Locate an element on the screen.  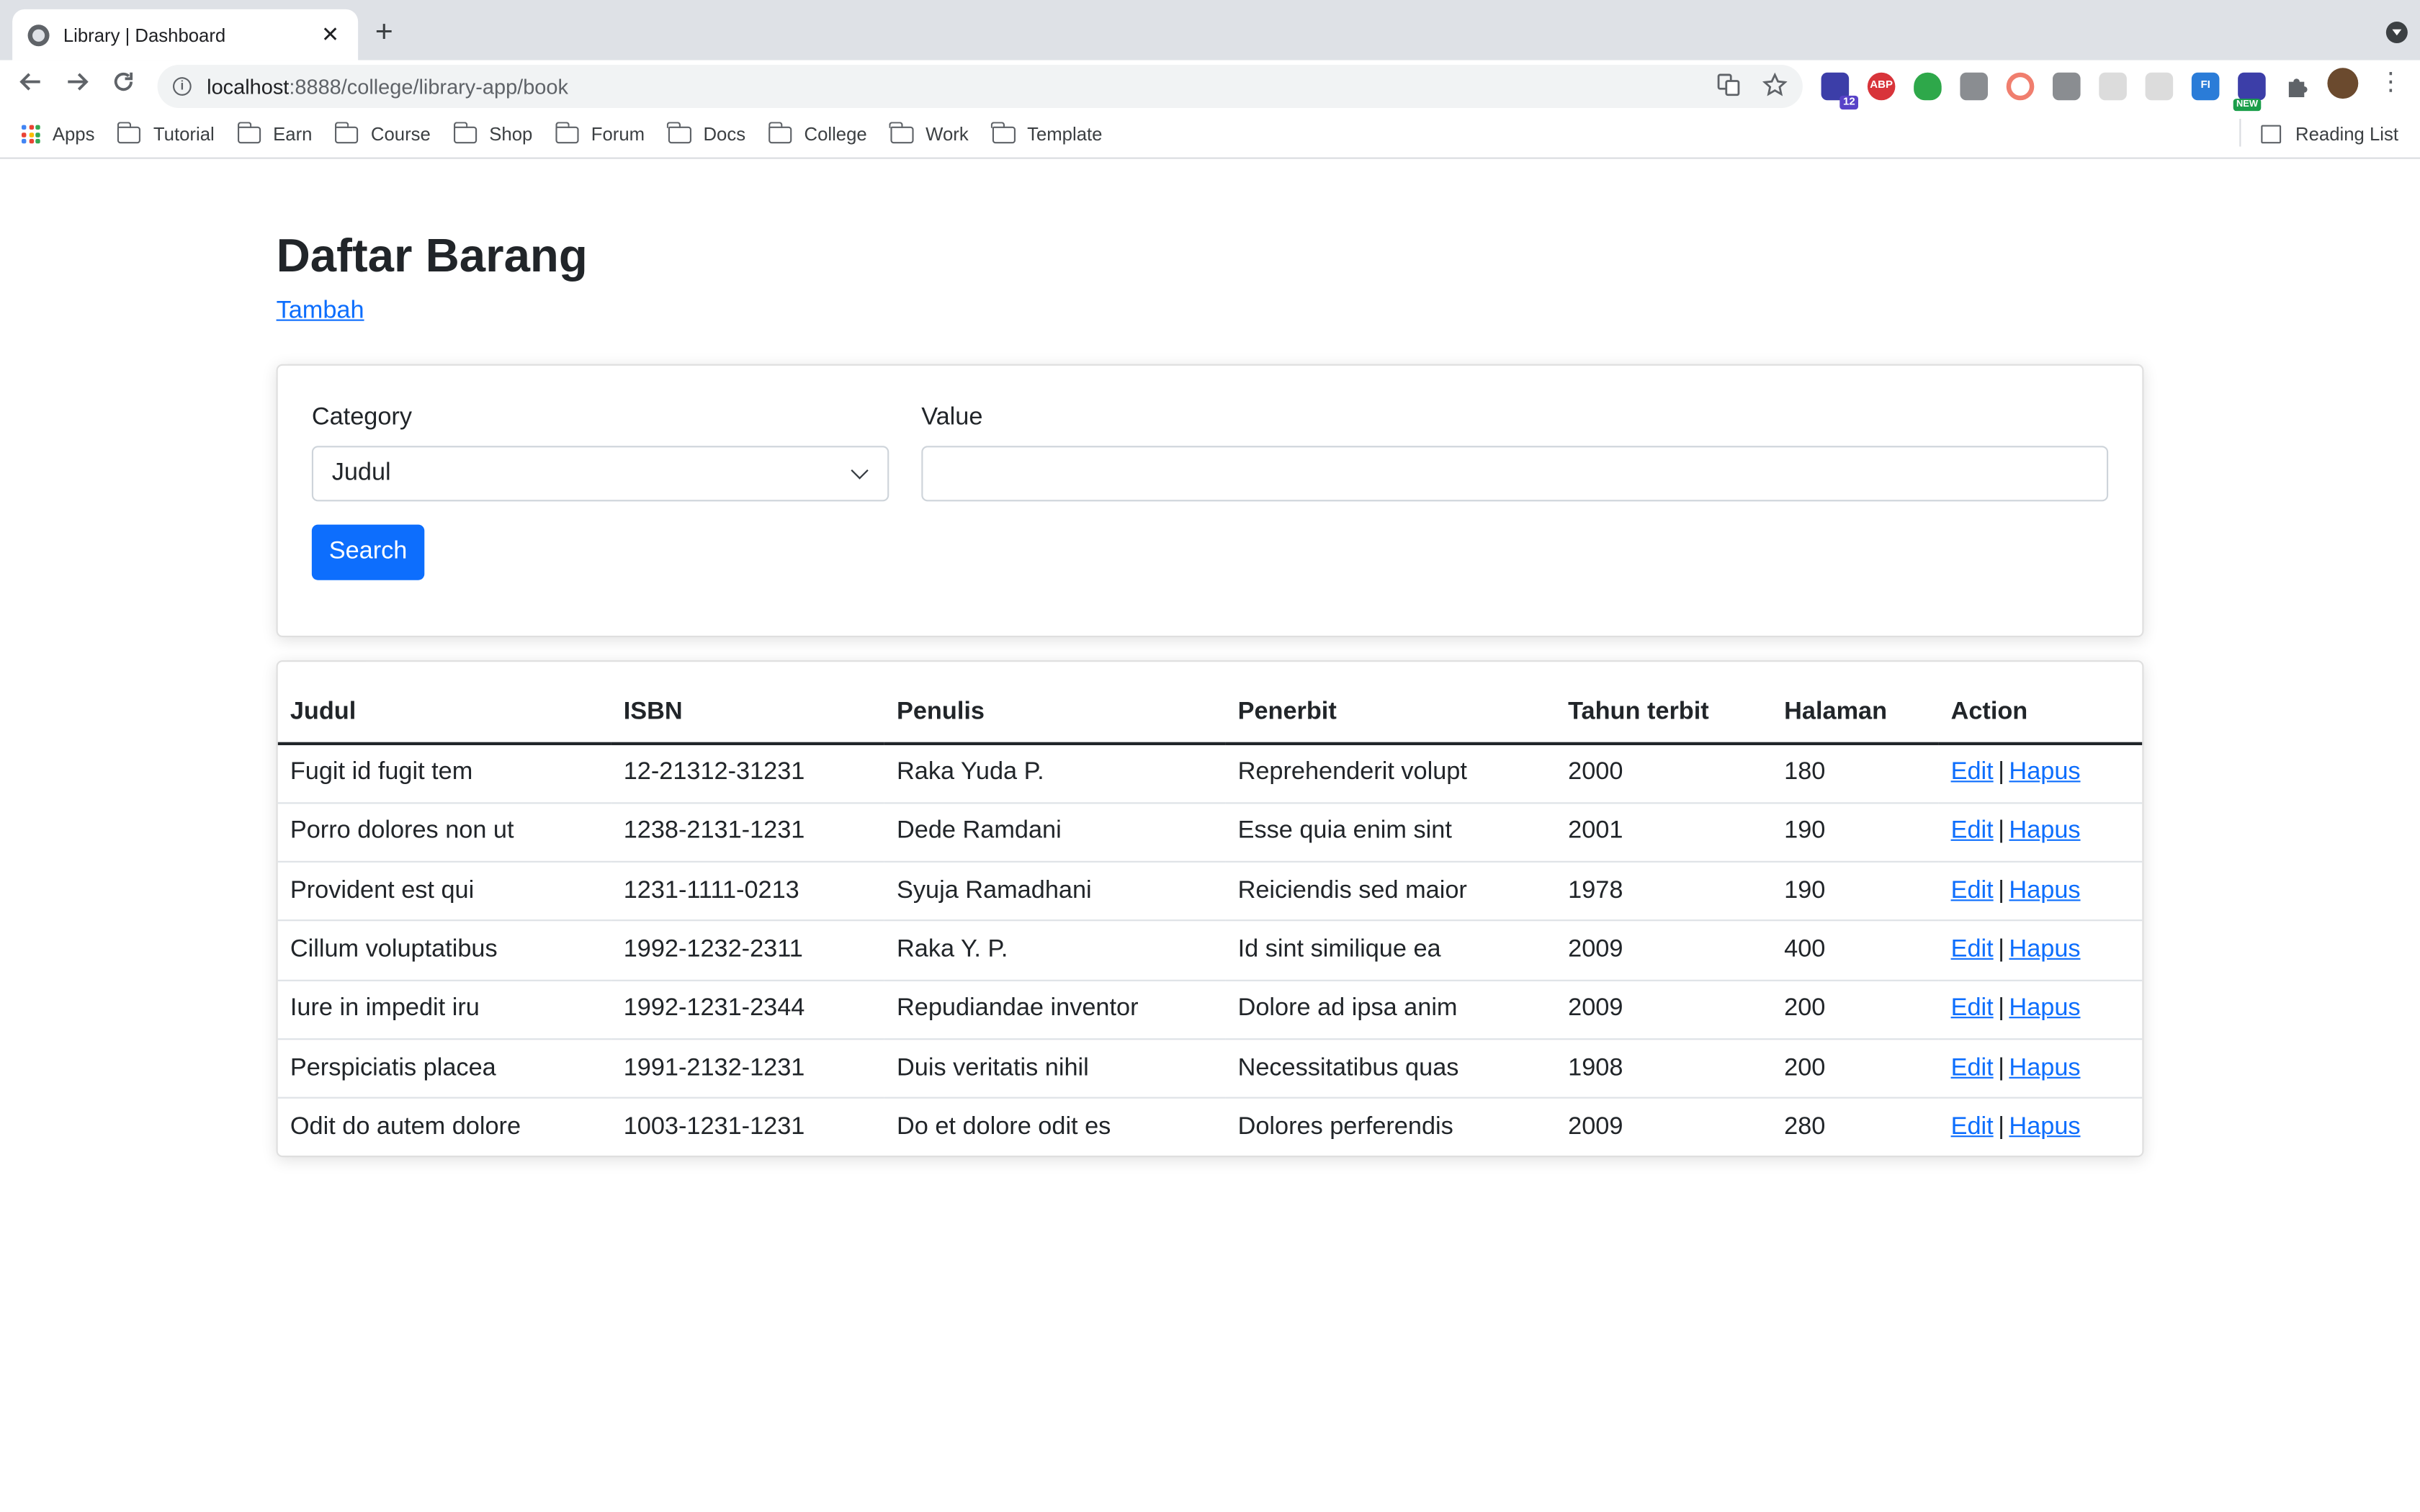
translate-icon is located at coordinates (1728, 87).